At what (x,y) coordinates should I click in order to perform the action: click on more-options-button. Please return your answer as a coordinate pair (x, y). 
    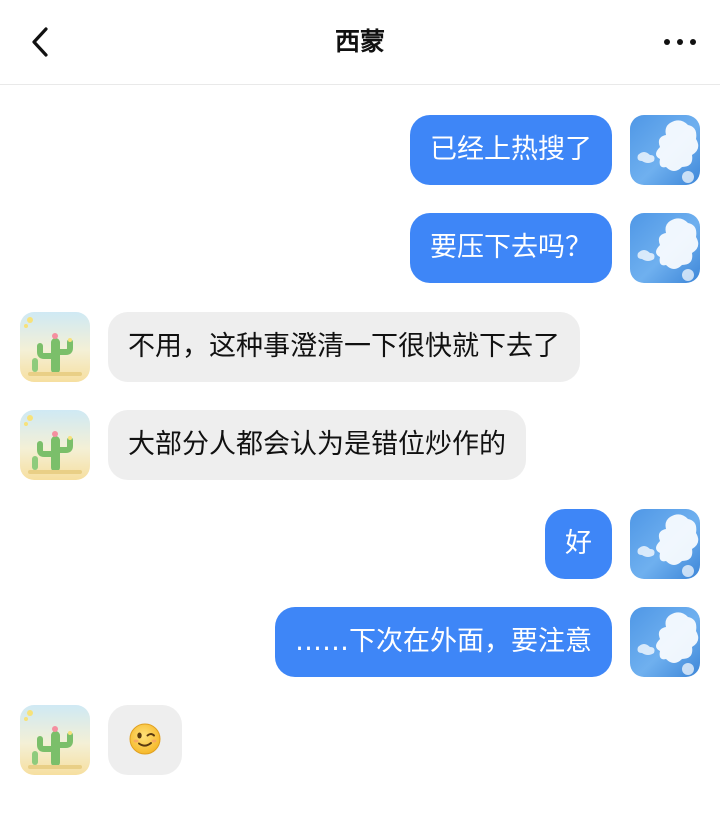
    Looking at the image, I should click on (680, 42).